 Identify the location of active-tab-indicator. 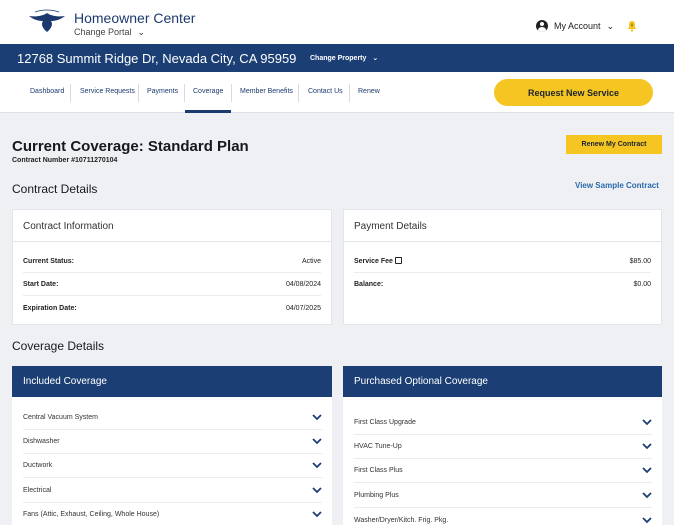
(208, 111).